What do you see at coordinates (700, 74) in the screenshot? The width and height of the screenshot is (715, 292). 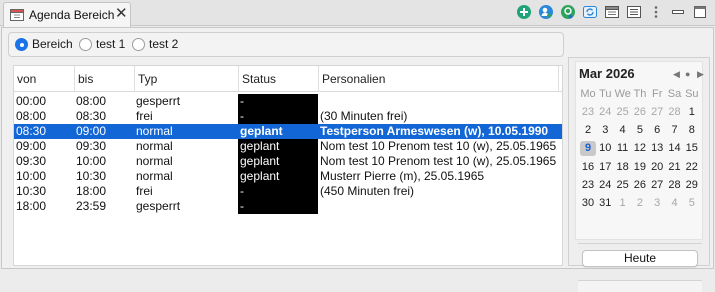 I see `next-month-icon: ▶` at bounding box center [700, 74].